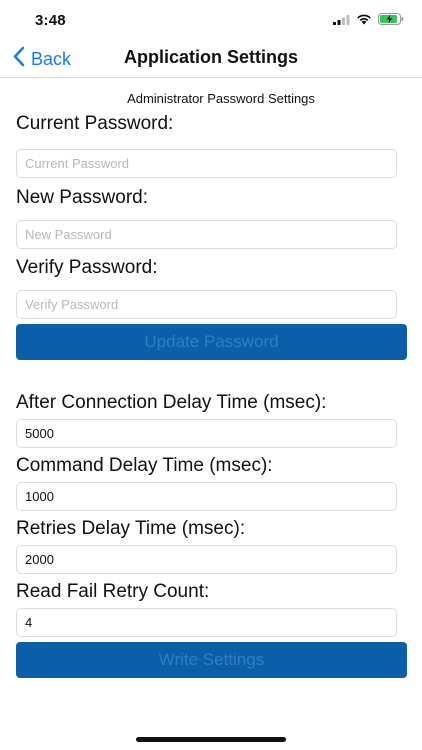 This screenshot has width=422, height=750. I want to click on new-password-input, so click(206, 234).